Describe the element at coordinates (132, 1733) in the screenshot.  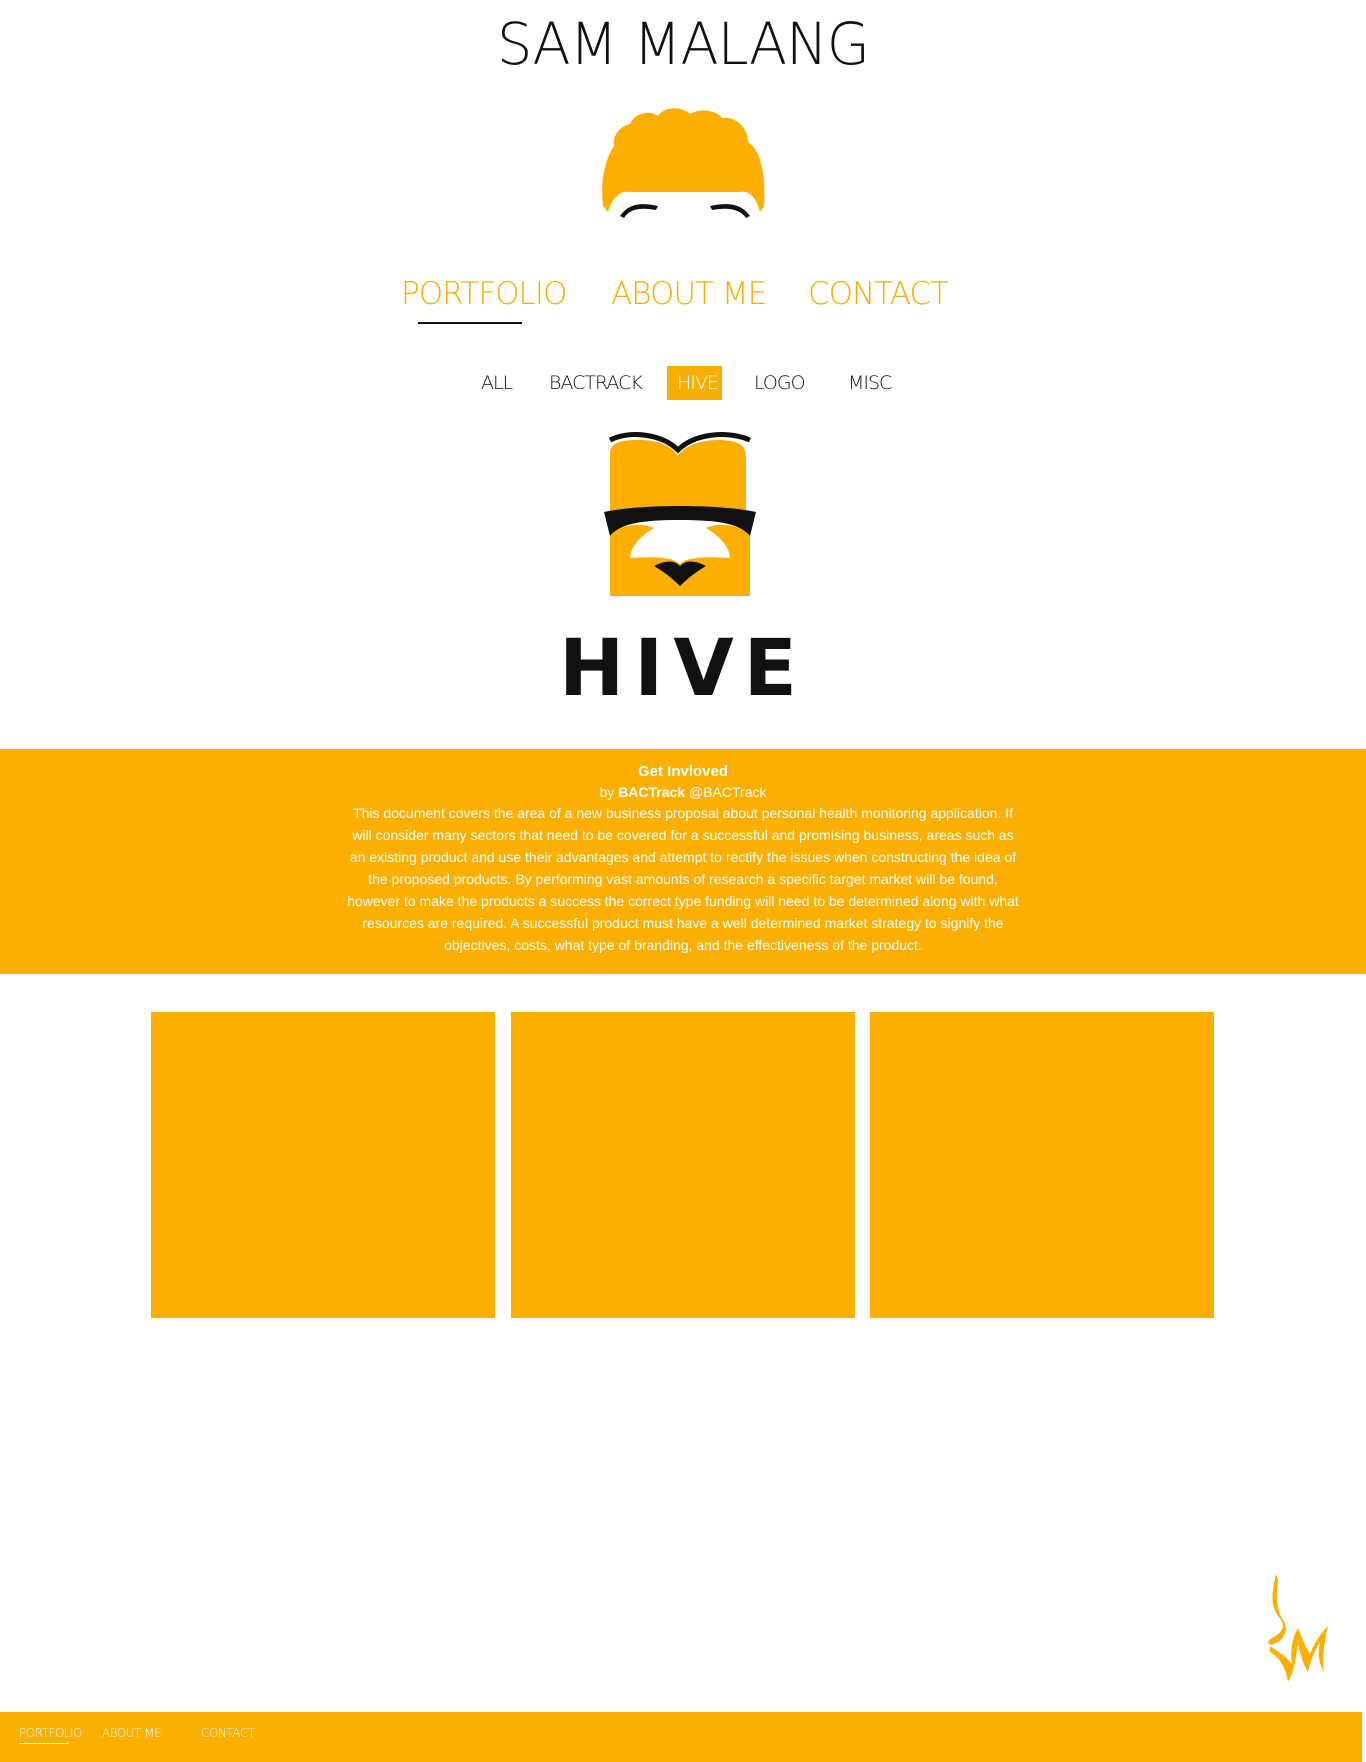
I see `footer-about-me-link: ABOUT ME` at that location.